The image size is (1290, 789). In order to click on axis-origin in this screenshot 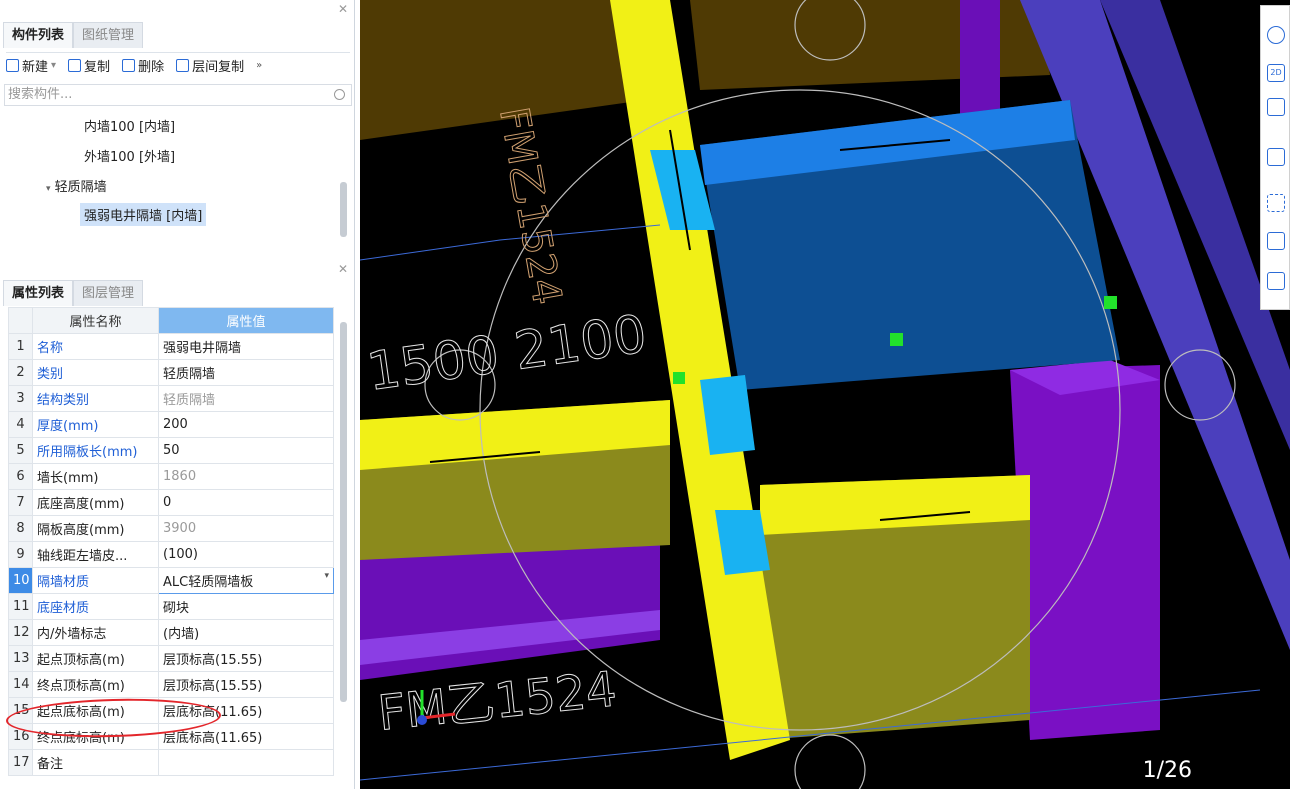, I will do `click(422, 720)`.